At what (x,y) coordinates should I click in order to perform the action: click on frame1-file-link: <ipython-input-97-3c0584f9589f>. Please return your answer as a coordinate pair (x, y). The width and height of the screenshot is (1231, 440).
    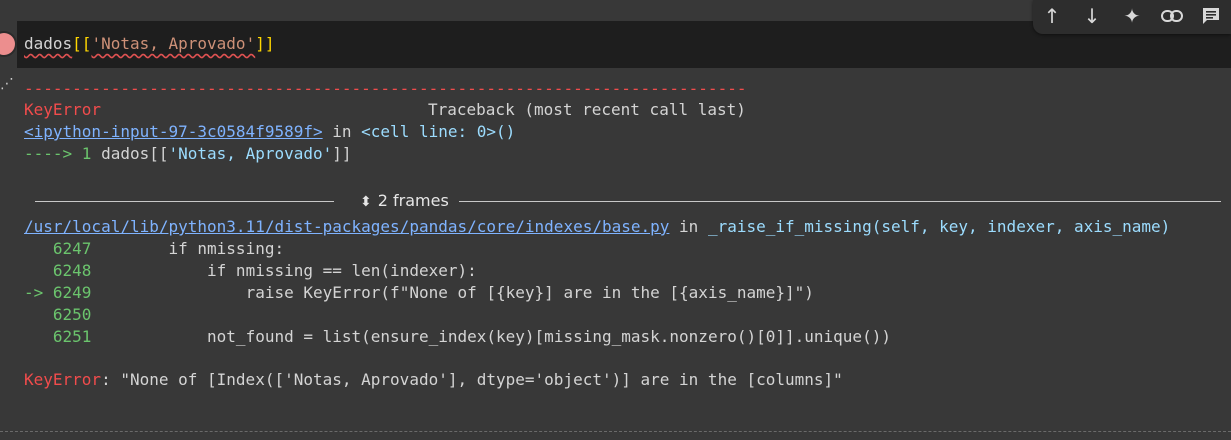
    Looking at the image, I should click on (173, 131).